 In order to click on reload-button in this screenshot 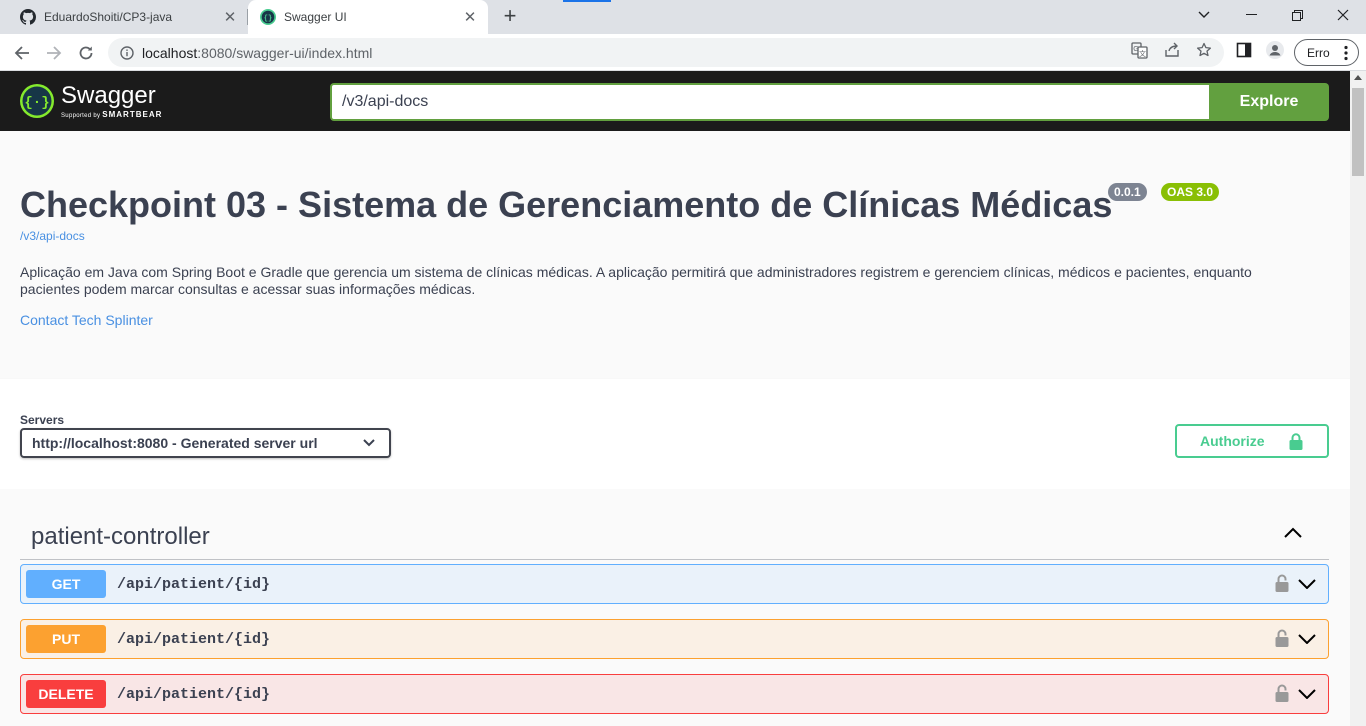, I will do `click(86, 53)`.